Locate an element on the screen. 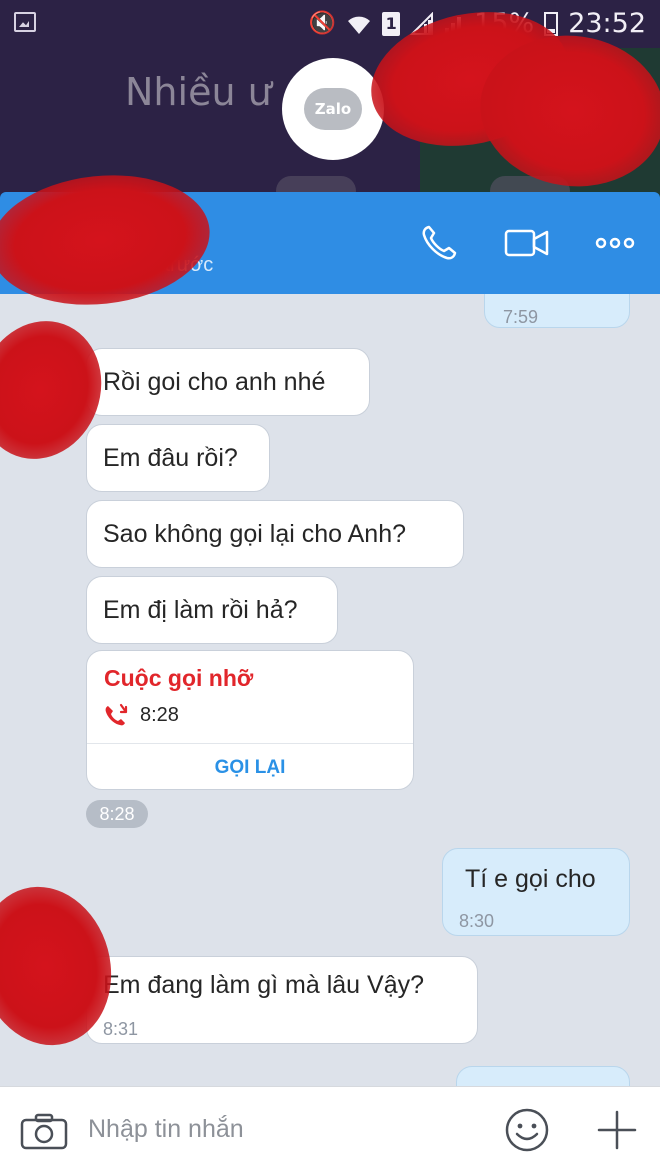 This screenshot has width=660, height=1173. missed-call-time: 8:28 is located at coordinates (159, 714).